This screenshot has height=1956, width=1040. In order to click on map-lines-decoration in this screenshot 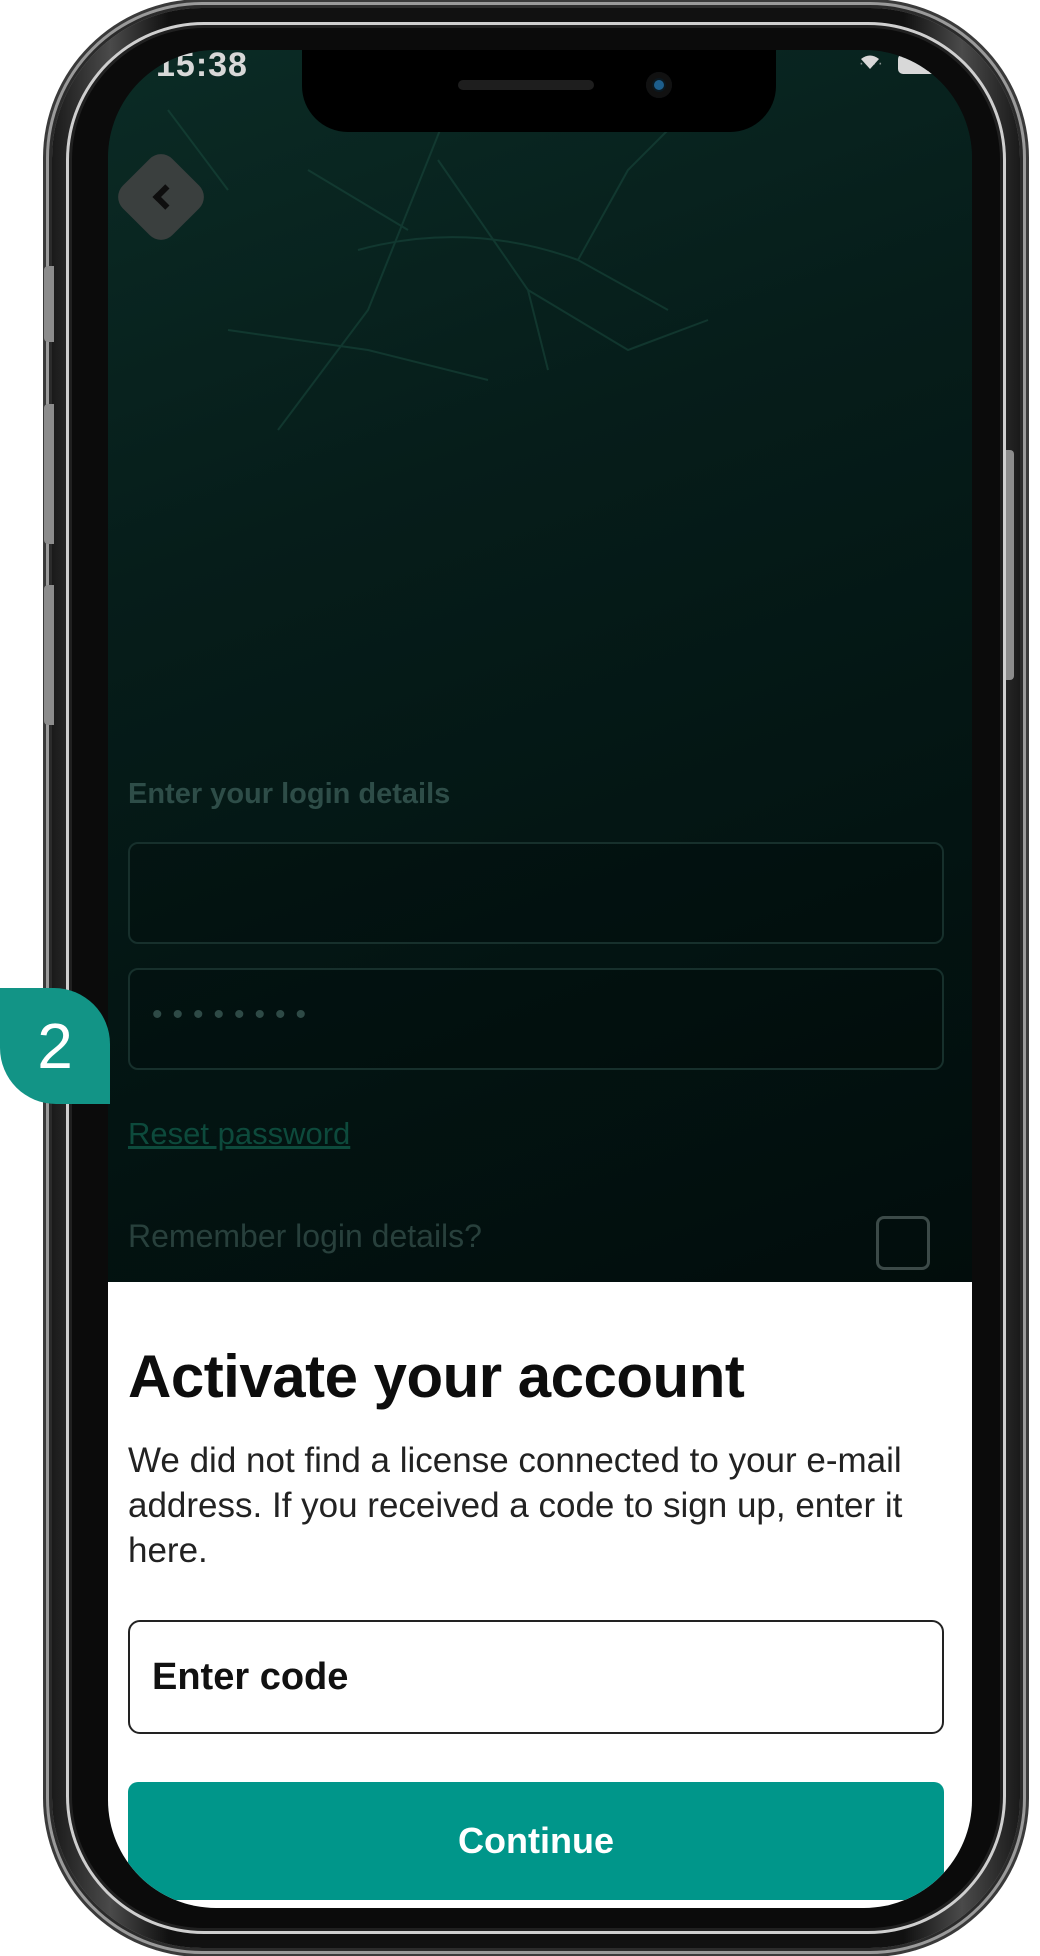, I will do `click(438, 270)`.